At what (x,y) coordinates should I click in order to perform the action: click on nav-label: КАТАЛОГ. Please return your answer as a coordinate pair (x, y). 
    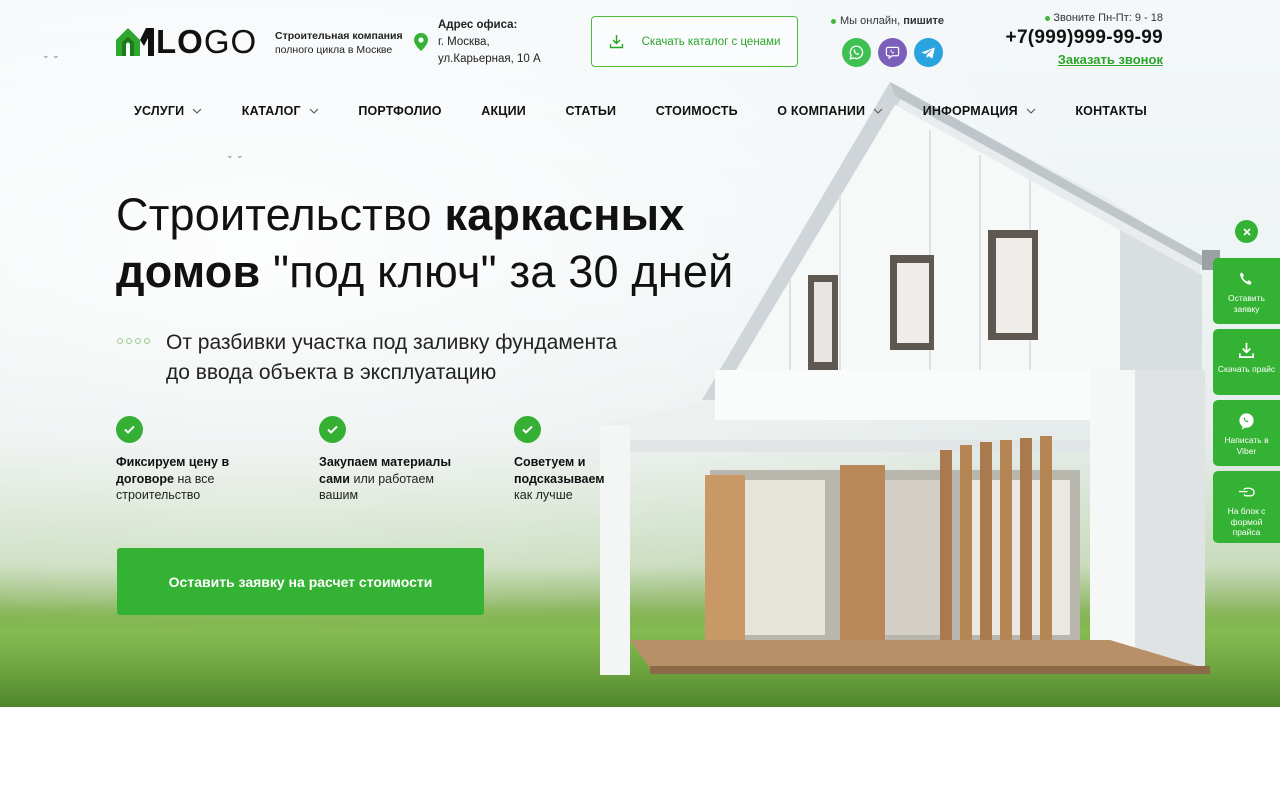
    Looking at the image, I should click on (271, 111).